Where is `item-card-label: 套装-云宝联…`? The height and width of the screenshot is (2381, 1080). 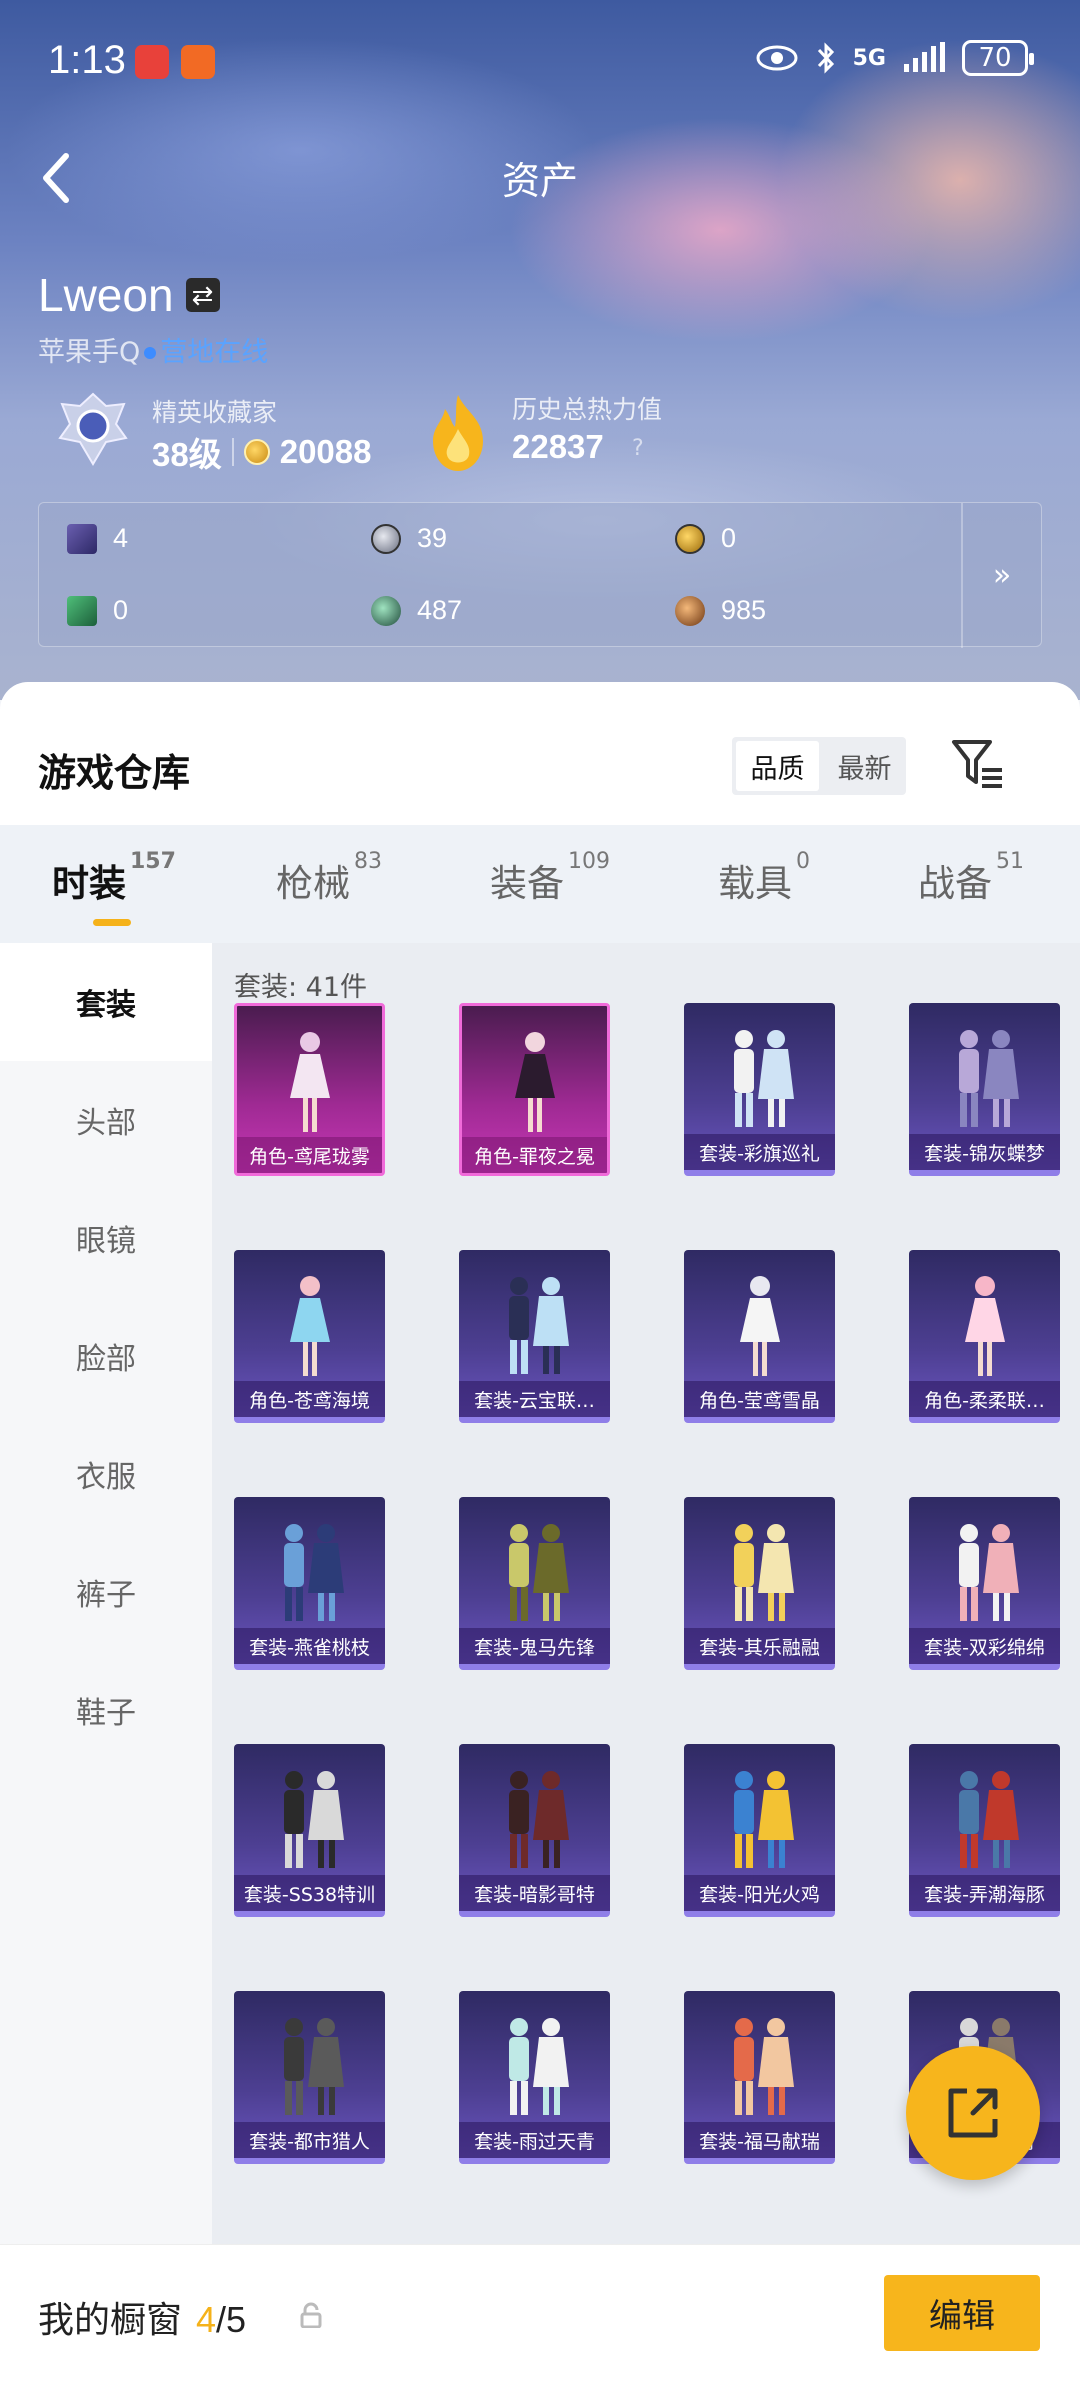
item-card-label: 套装-云宝联… is located at coordinates (534, 1399).